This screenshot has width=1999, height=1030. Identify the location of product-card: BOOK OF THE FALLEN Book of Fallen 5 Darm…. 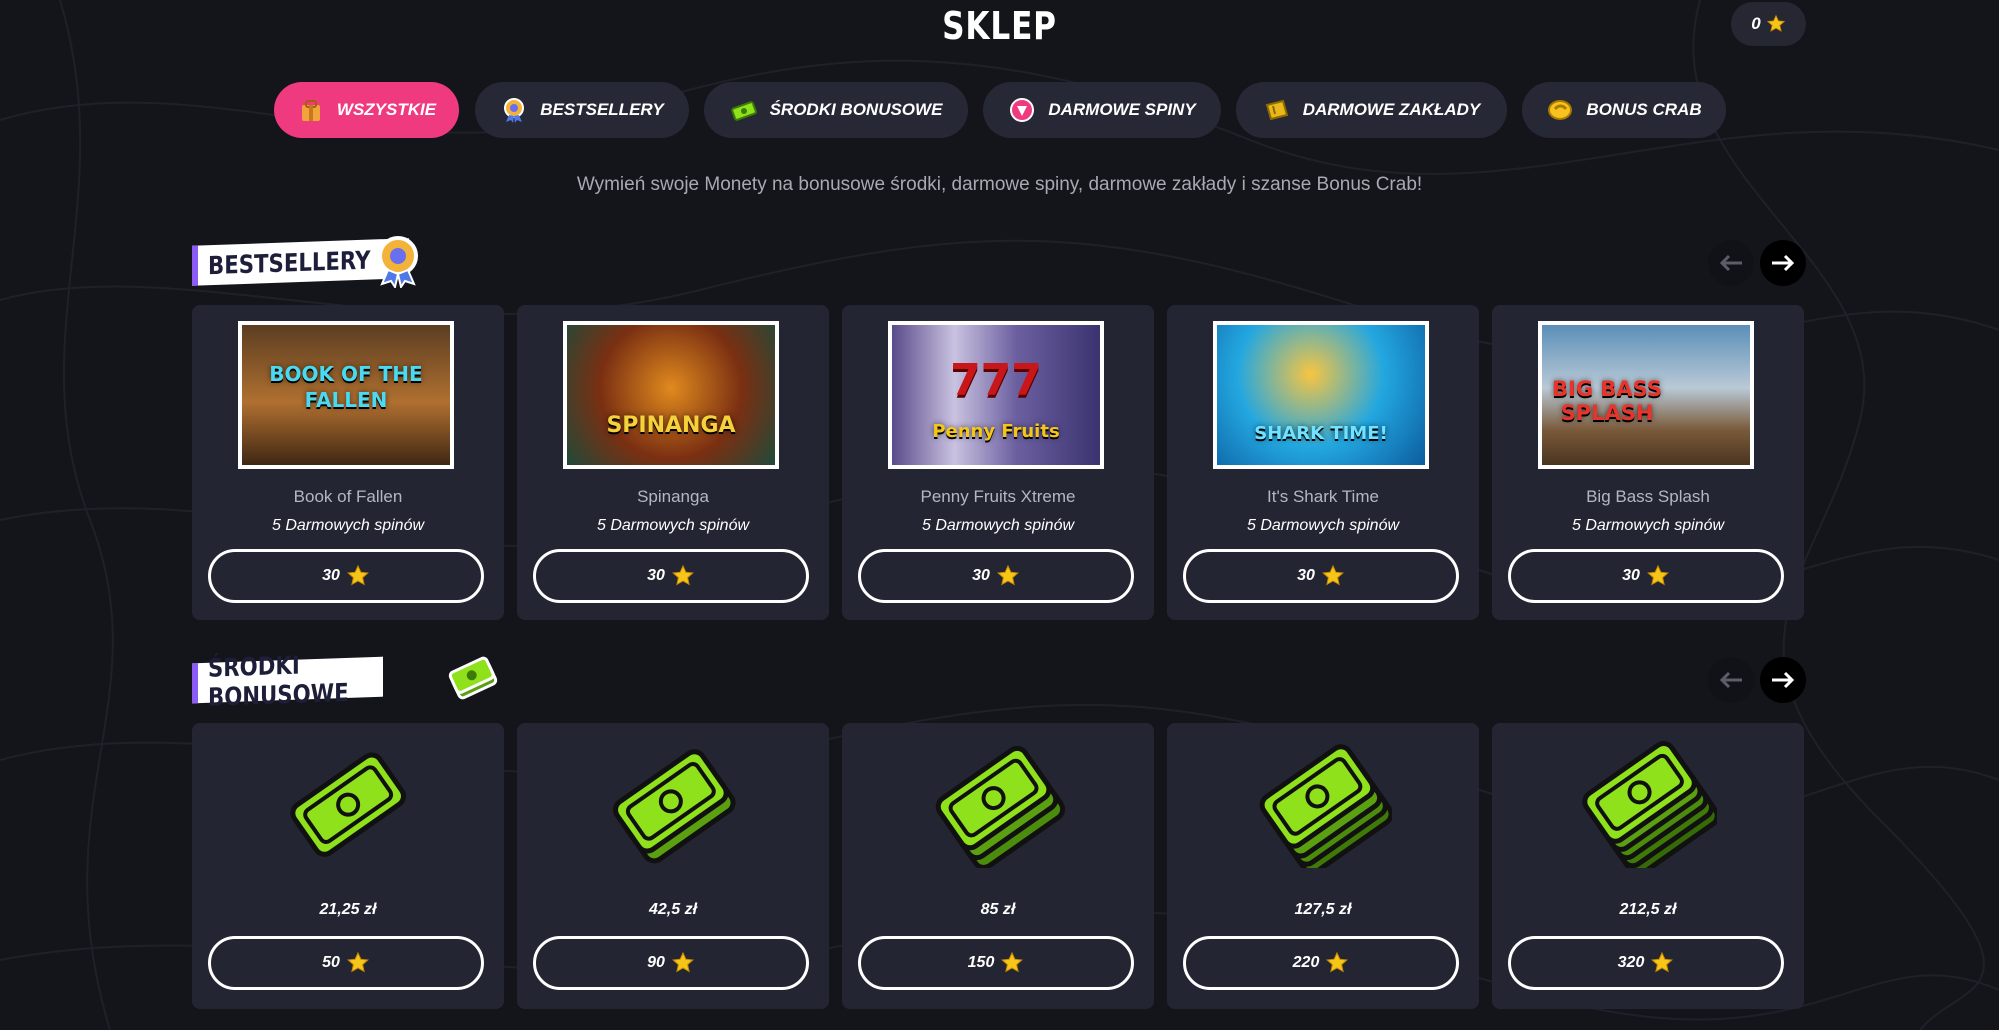
(348, 462).